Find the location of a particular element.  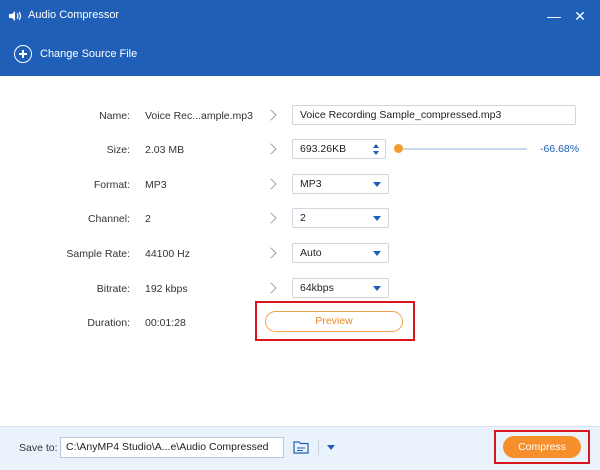

change-source-file-button: Change Source File is located at coordinates (75, 54).